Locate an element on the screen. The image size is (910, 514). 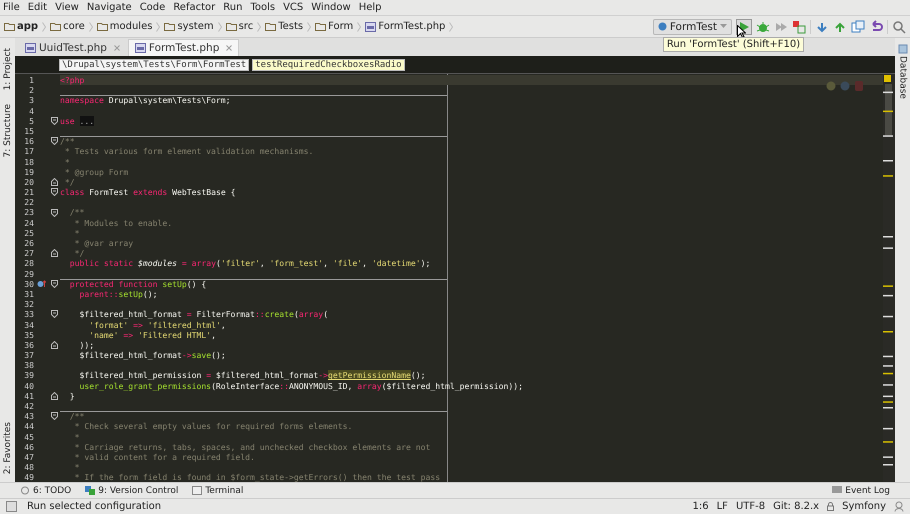
menu-item: Edit is located at coordinates (38, 7).